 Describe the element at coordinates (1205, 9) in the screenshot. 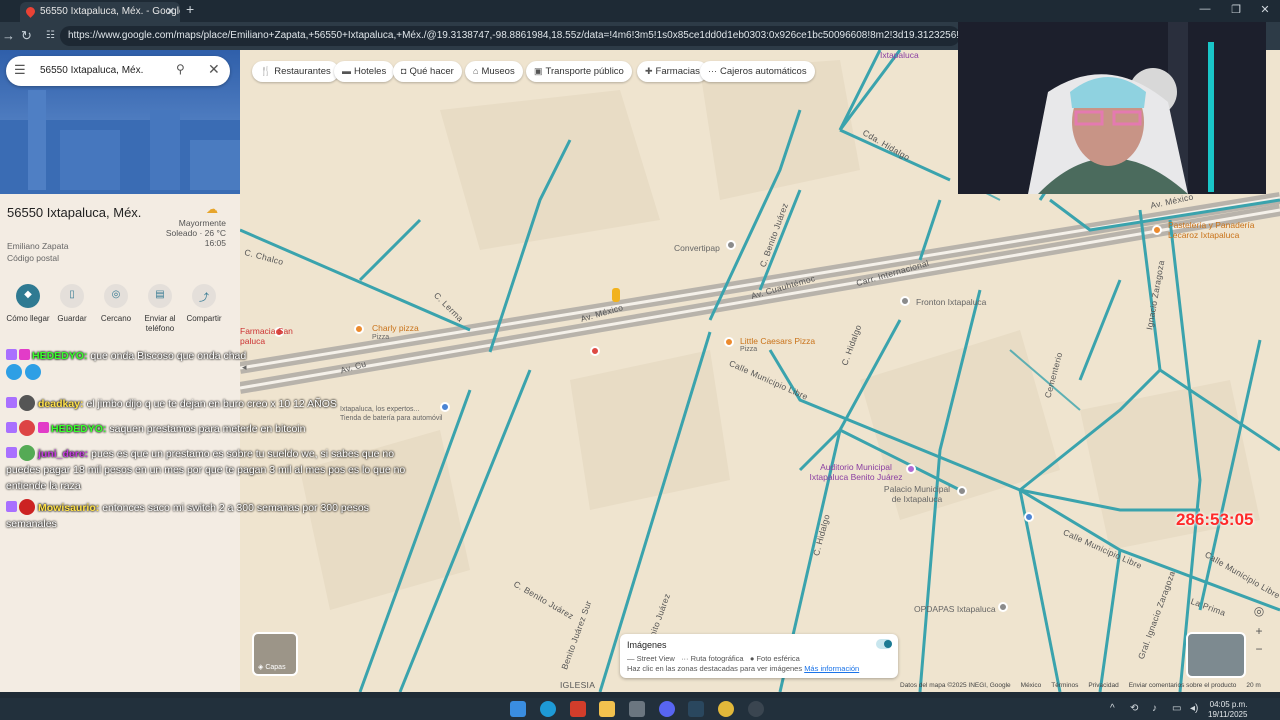

I see `minimize-icon: —` at that location.